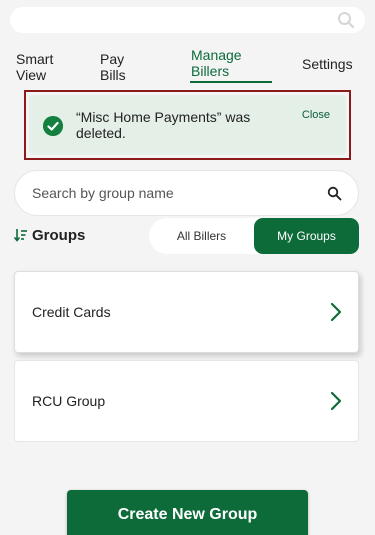 The height and width of the screenshot is (535, 375). Describe the element at coordinates (172, 193) in the screenshot. I see `group-search-input` at that location.